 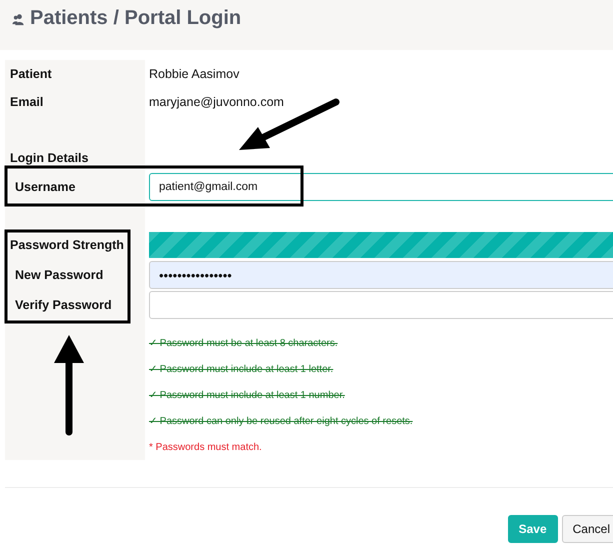 What do you see at coordinates (247, 395) in the screenshot?
I see `validation-message: ✓ Password must include at least 1 number.` at bounding box center [247, 395].